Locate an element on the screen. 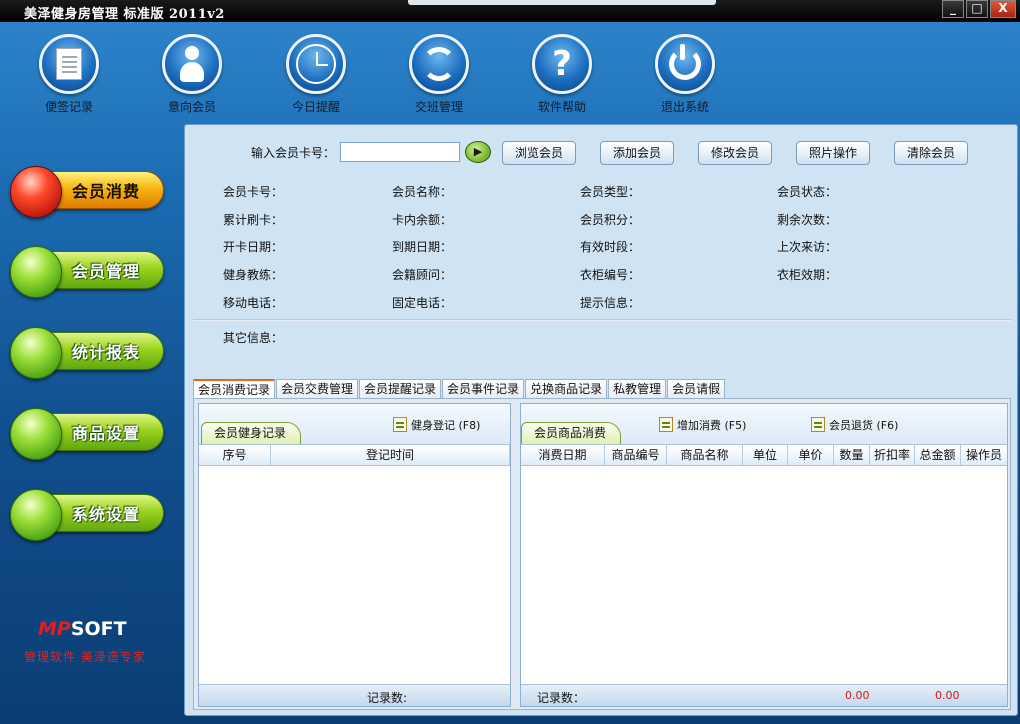 The image size is (1020, 724). toolbar-label: 软件帮助 is located at coordinates (561, 107).